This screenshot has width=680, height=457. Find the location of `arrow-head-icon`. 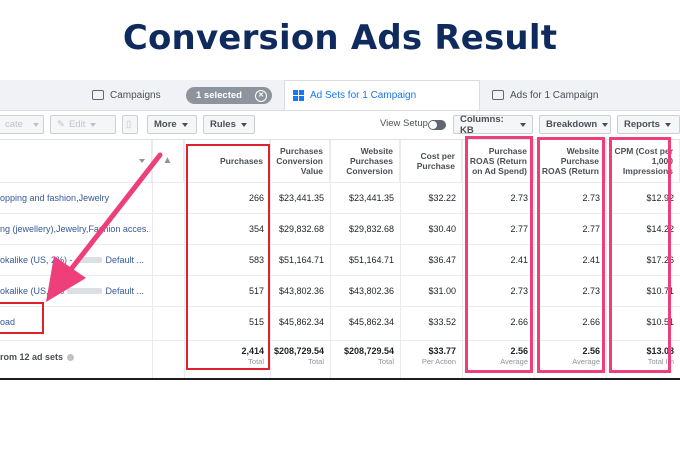

arrow-head-icon is located at coordinates (66, 279).